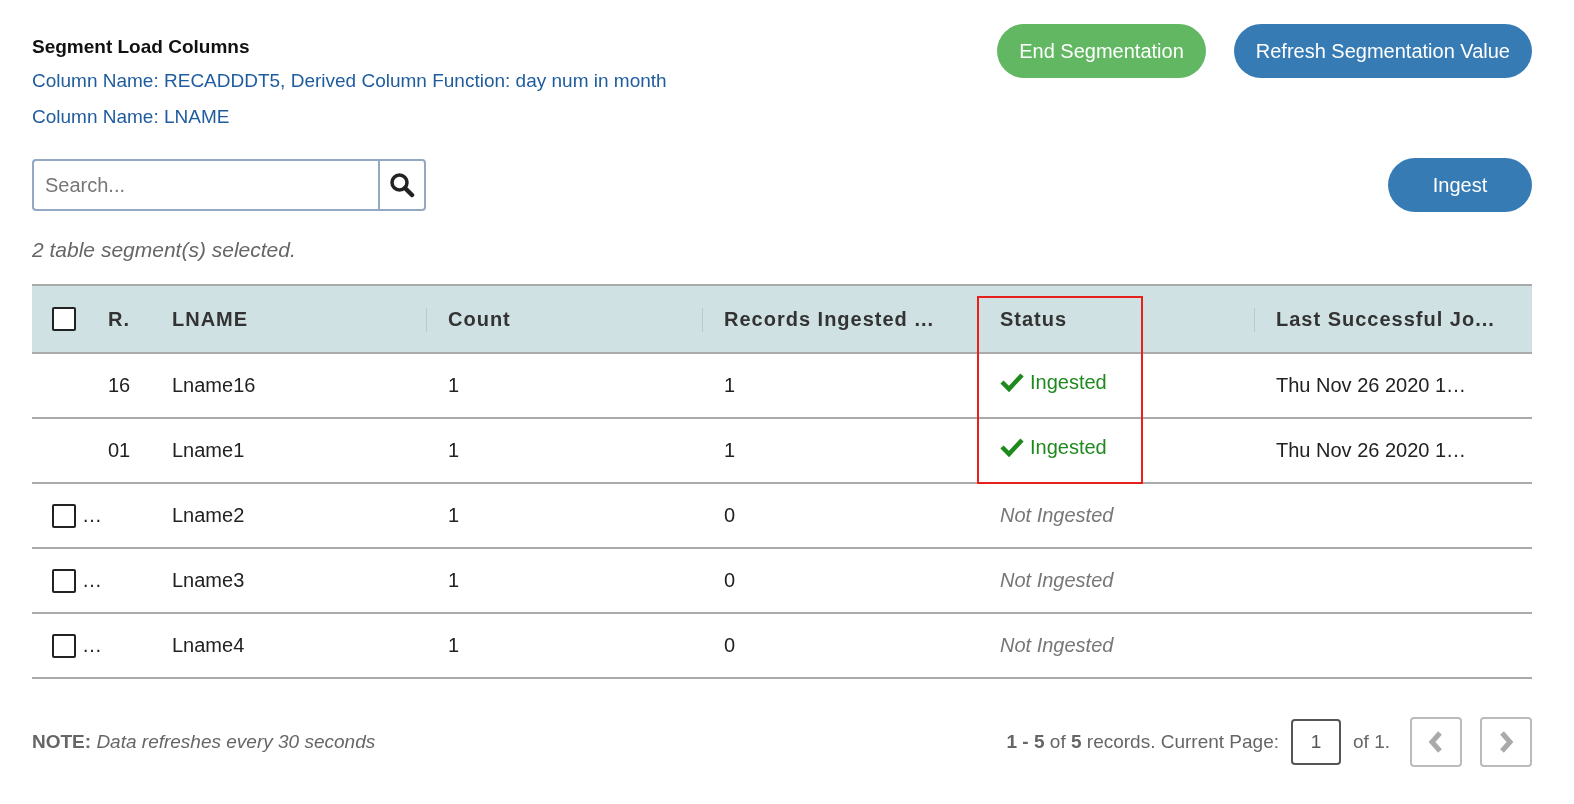 This screenshot has height=804, width=1574. What do you see at coordinates (1371, 742) in the screenshot?
I see `page-count-text: of 1.` at bounding box center [1371, 742].